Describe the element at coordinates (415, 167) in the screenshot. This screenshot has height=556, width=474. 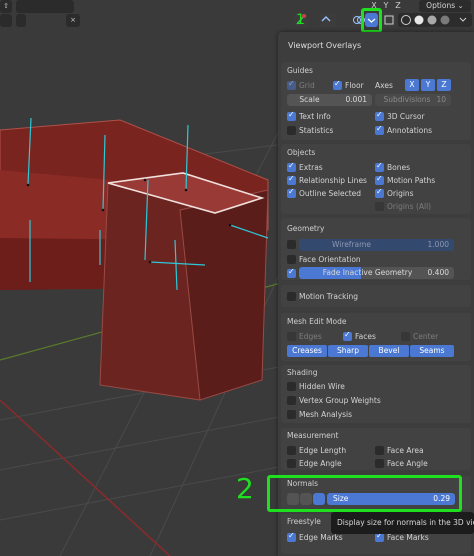
I see `bones-checkbox: Bones` at that location.